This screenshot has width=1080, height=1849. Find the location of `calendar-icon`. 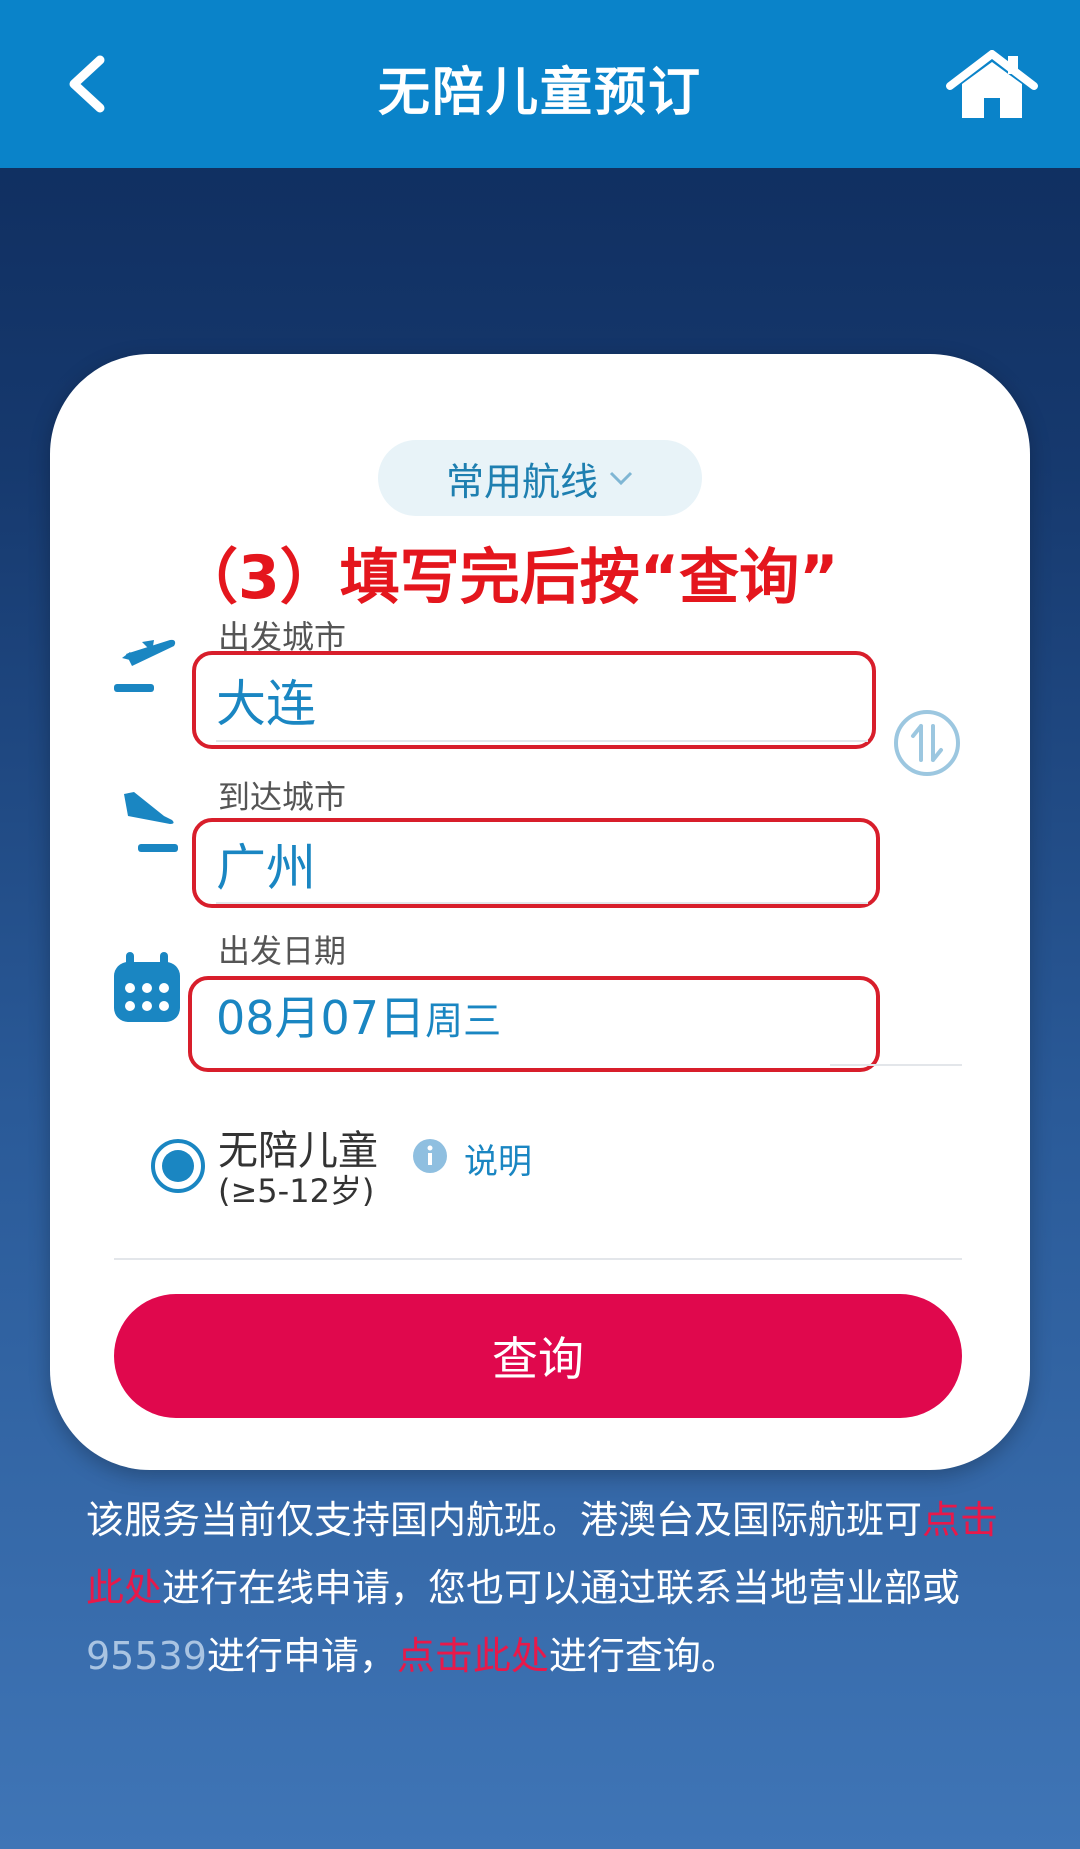

calendar-icon is located at coordinates (147, 987).